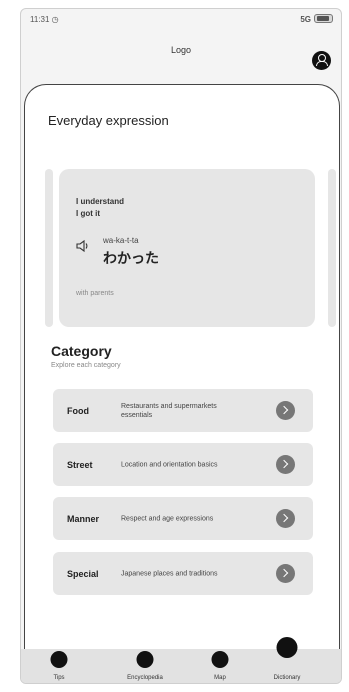 The image size is (349, 692). What do you see at coordinates (220, 659) in the screenshot?
I see `map-icon` at bounding box center [220, 659].